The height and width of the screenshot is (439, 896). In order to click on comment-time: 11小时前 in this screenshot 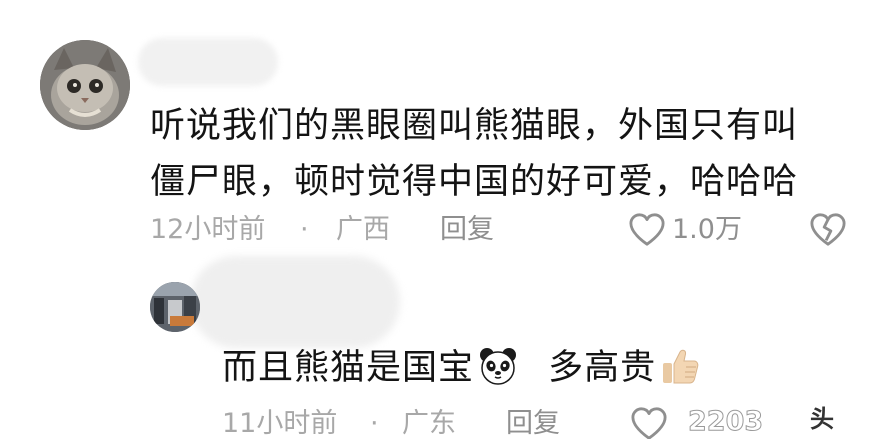, I will do `click(280, 423)`.